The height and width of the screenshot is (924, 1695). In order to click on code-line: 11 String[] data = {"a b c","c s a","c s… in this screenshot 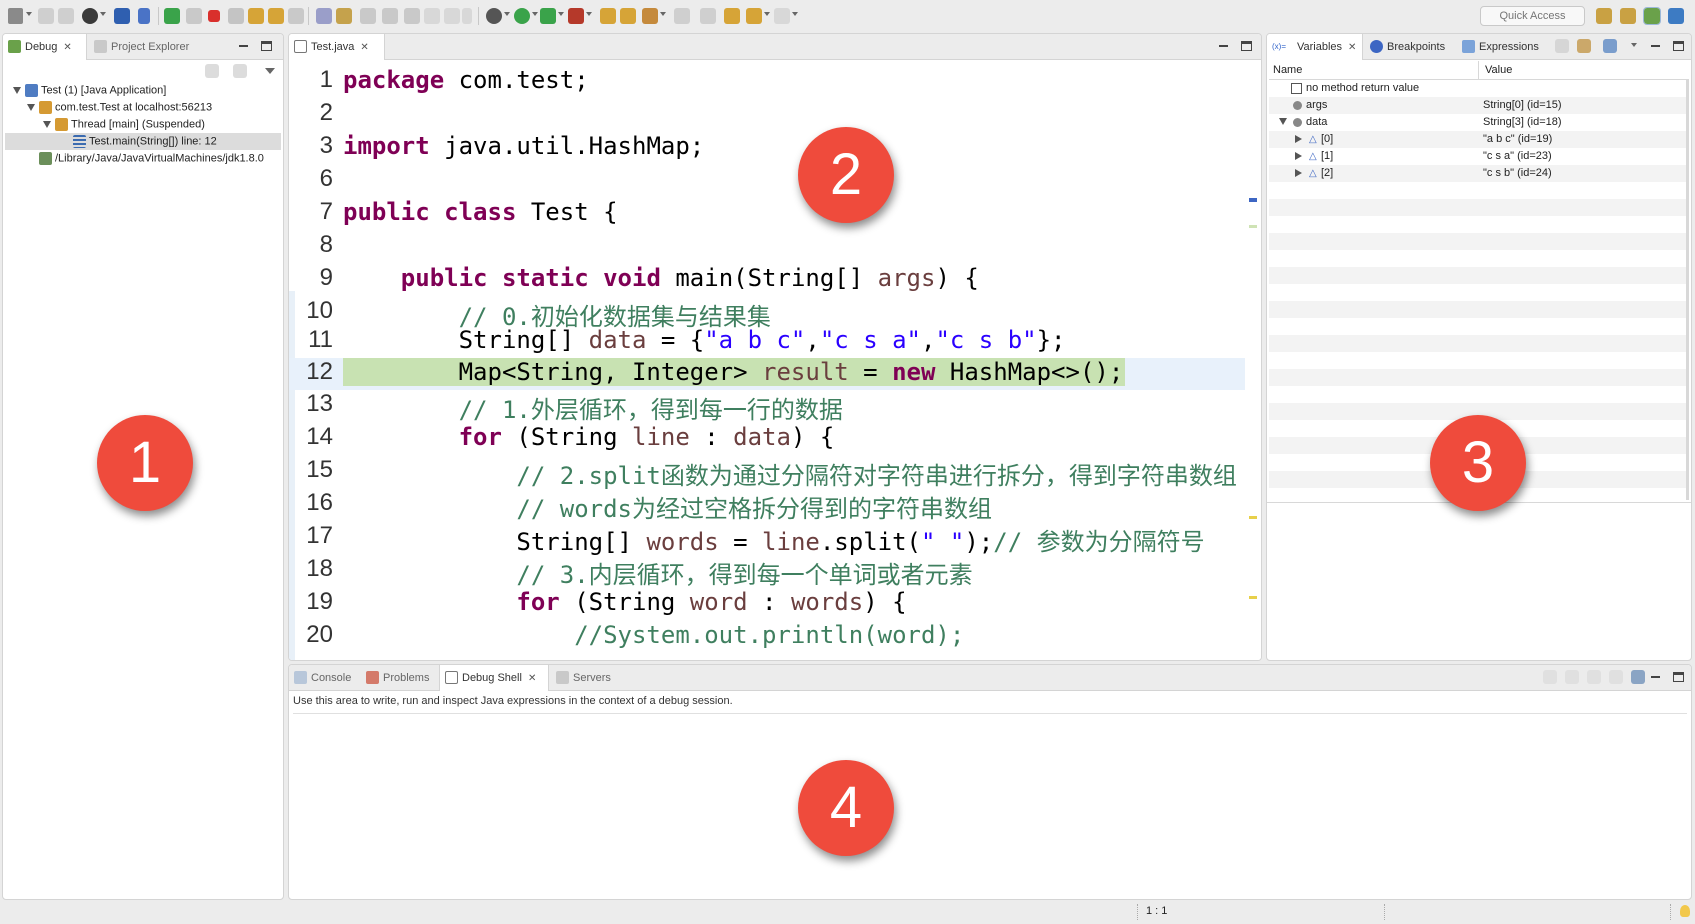, I will do `click(767, 342)`.